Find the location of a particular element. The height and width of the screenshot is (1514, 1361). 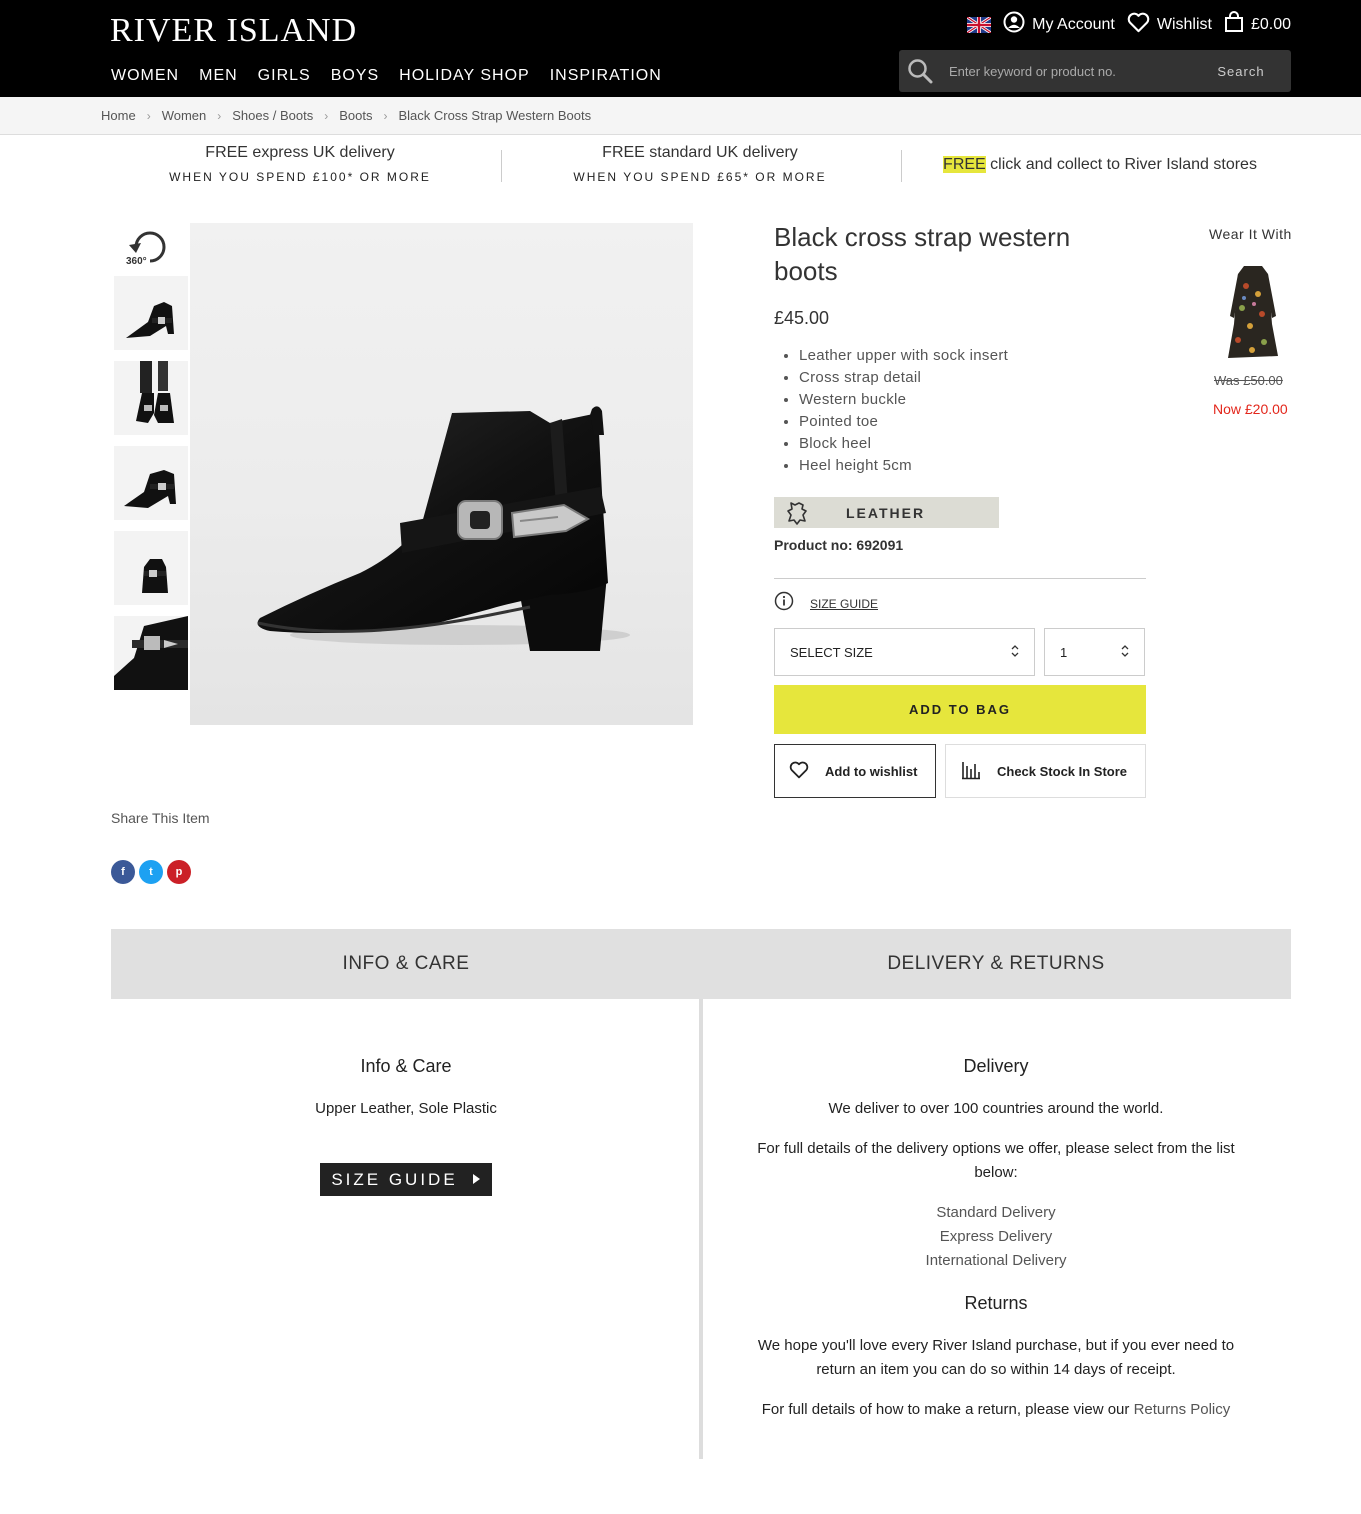

shopping-bag-icon is located at coordinates (1234, 24).